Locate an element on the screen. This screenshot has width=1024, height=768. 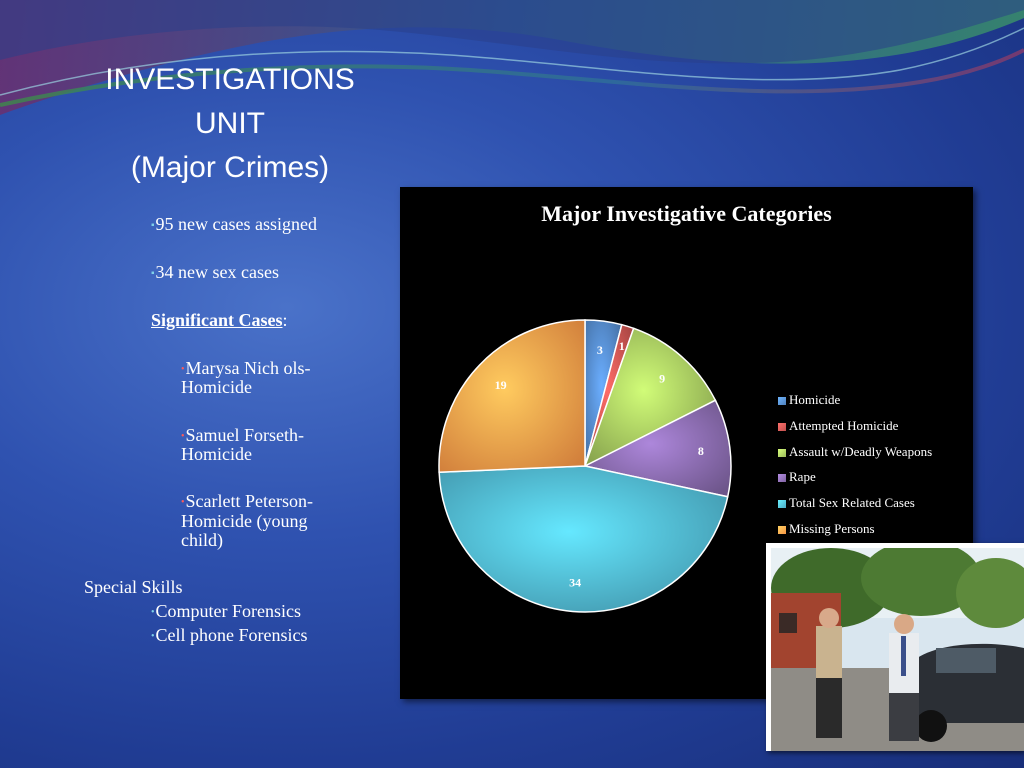
bullet-sex-cases: ▪34 new sex cases is located at coordinates (215, 273).